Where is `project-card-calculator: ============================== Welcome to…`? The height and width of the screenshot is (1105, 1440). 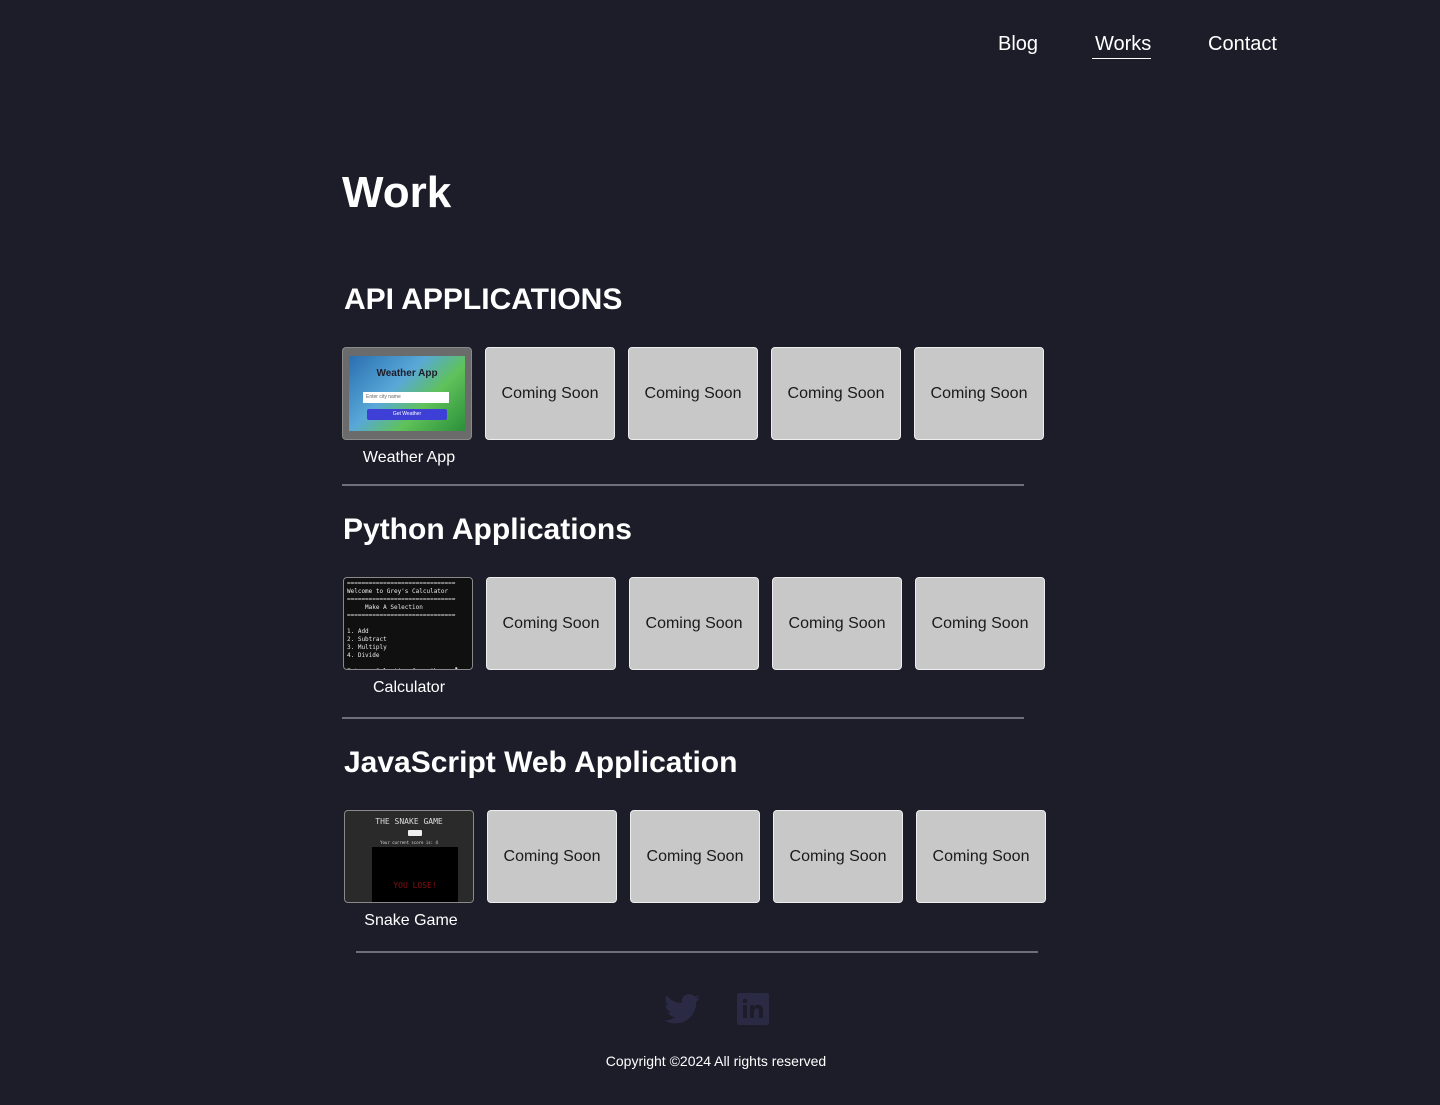
project-card-calculator: ============================== Welcome to… is located at coordinates (408, 623).